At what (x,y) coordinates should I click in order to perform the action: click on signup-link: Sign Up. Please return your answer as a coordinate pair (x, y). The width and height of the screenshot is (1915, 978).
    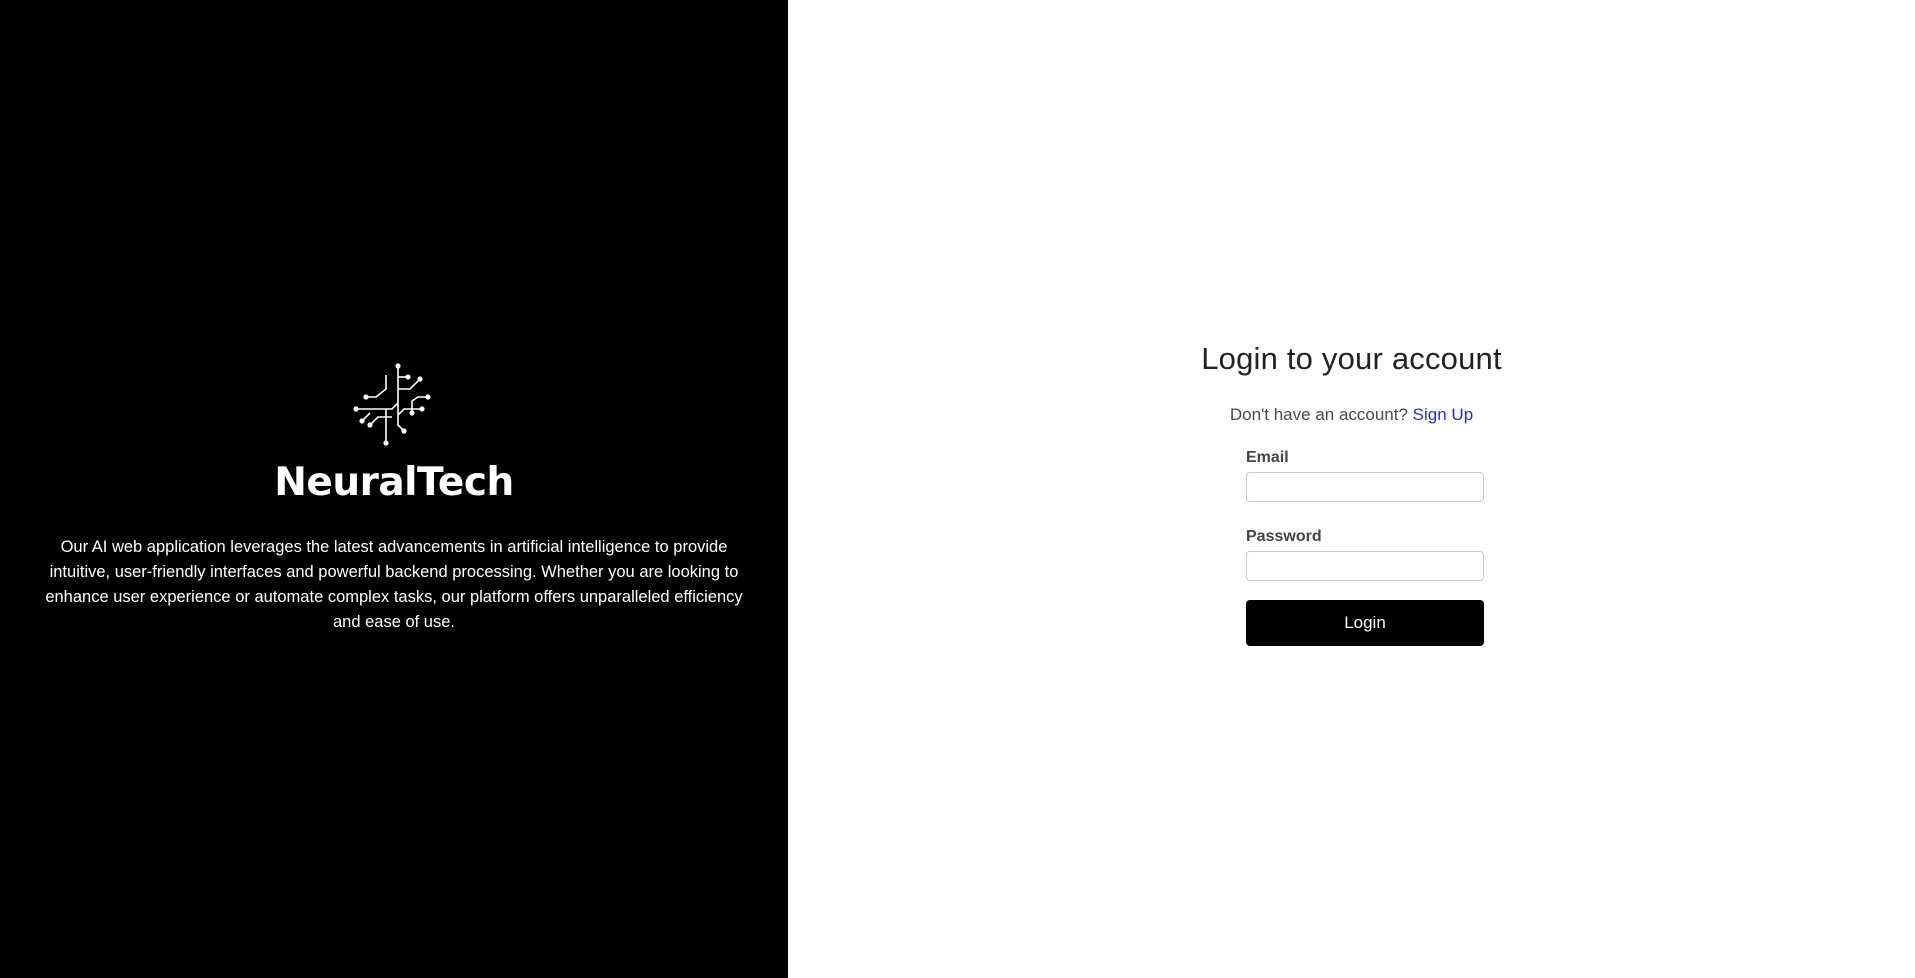
    Looking at the image, I should click on (1443, 414).